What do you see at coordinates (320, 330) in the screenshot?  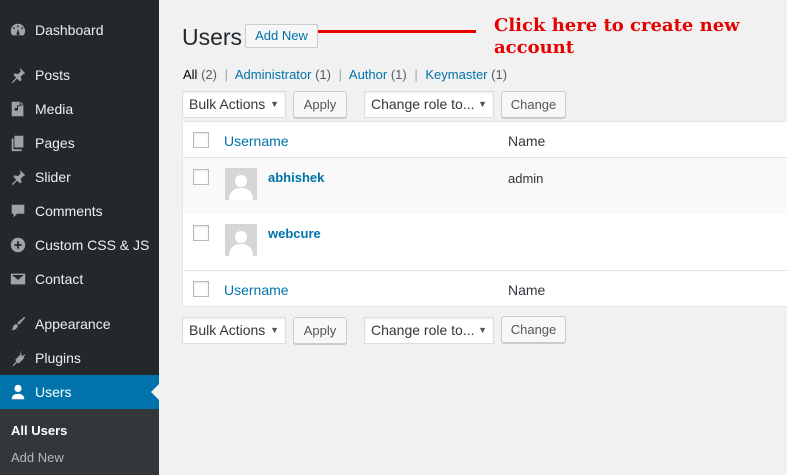 I see `apply-button-bottom: Apply` at bounding box center [320, 330].